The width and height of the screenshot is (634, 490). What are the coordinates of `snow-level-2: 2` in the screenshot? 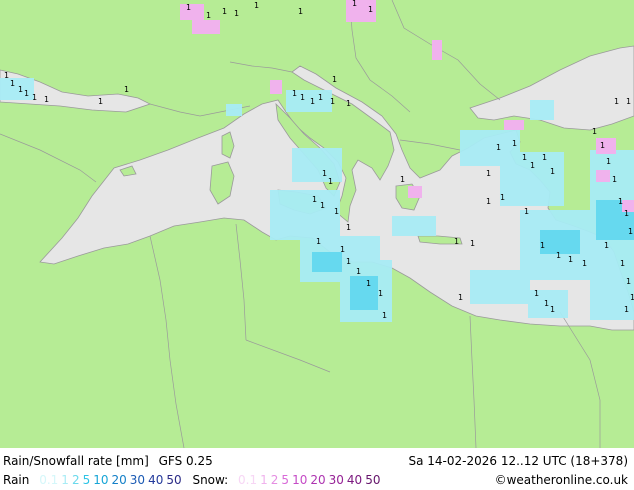 It's located at (274, 480).